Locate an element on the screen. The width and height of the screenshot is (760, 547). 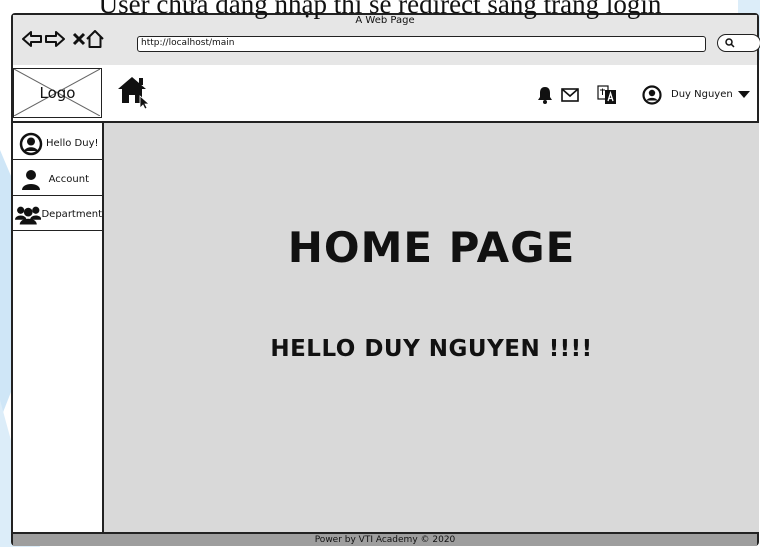
sidebar: Hello Duy! Account Department is located at coordinates (58, 327).